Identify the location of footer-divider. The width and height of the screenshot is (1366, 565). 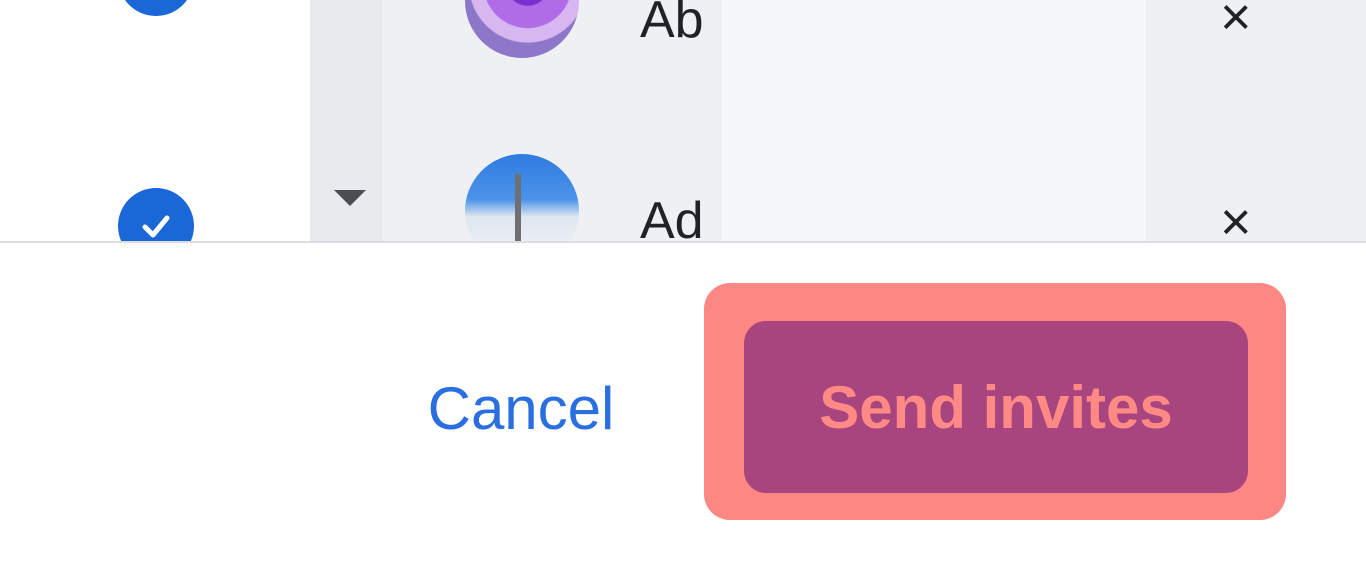
(683, 242).